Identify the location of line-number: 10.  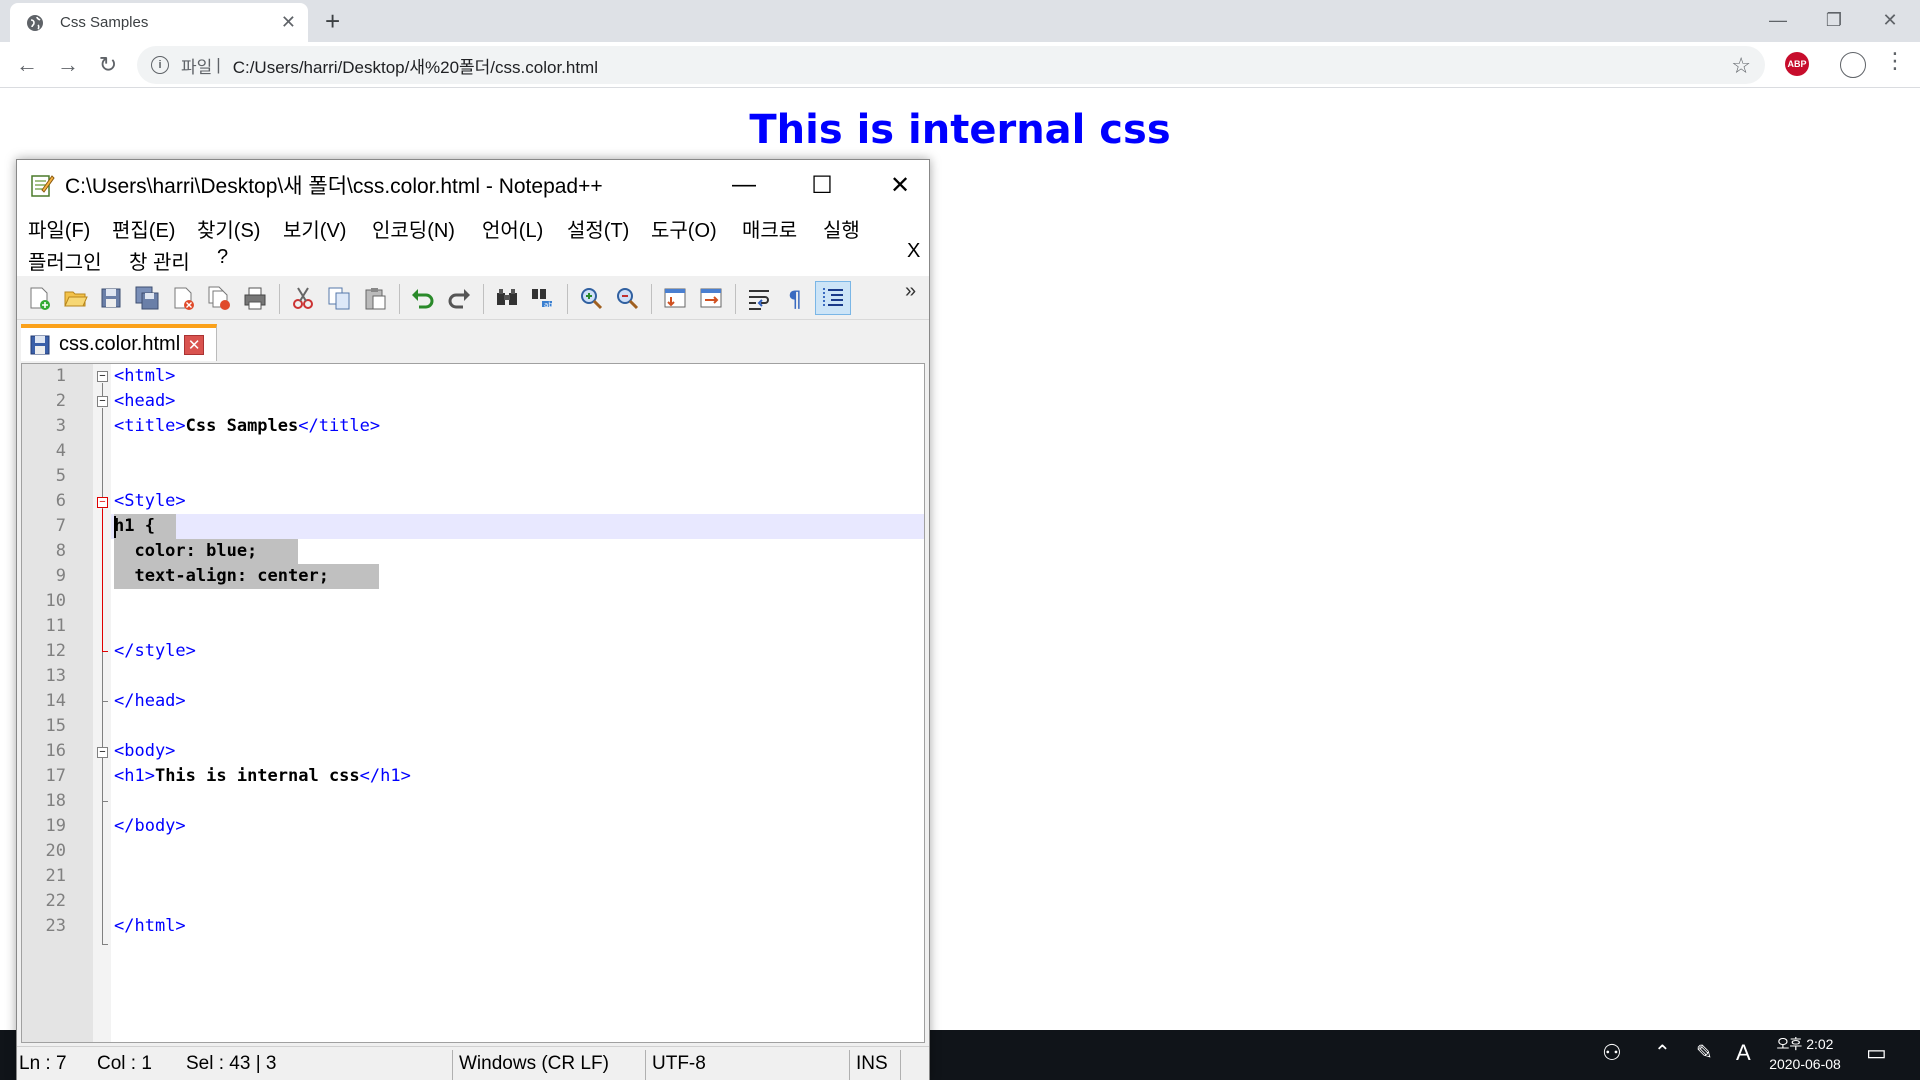
(55, 601).